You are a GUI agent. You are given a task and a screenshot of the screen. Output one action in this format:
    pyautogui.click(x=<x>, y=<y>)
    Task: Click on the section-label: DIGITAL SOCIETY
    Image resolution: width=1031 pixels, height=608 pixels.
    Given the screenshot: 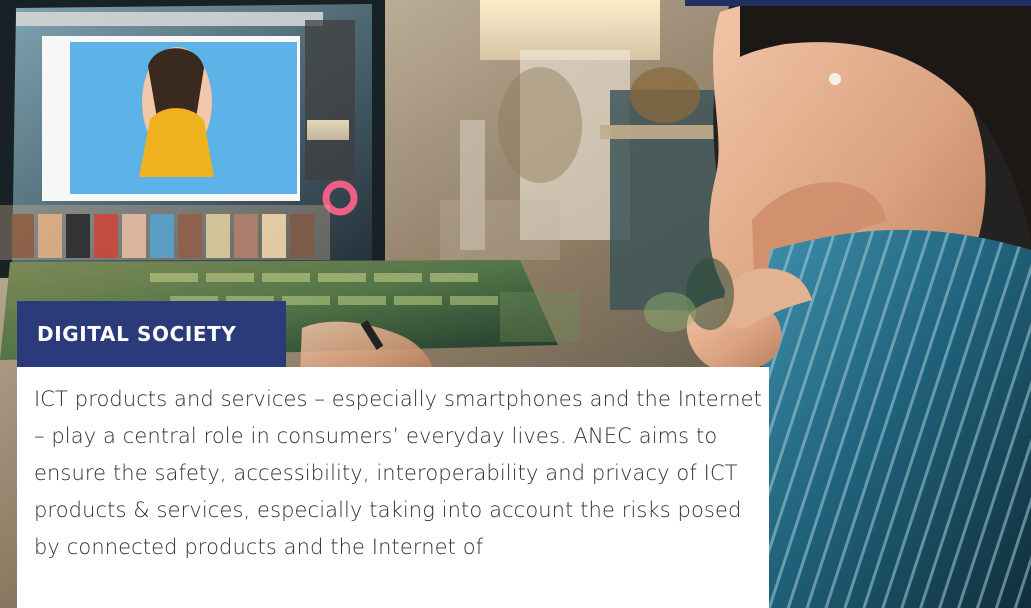 What is the action you would take?
    pyautogui.click(x=151, y=334)
    